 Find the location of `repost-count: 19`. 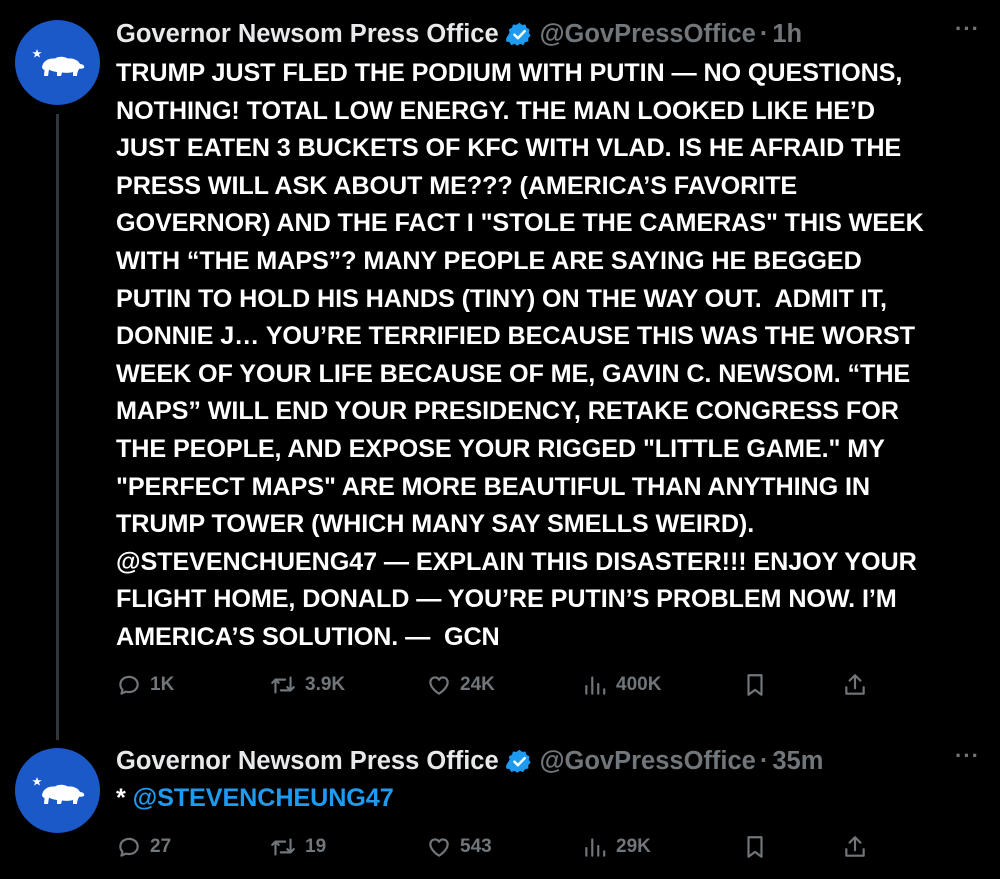

repost-count: 19 is located at coordinates (316, 846).